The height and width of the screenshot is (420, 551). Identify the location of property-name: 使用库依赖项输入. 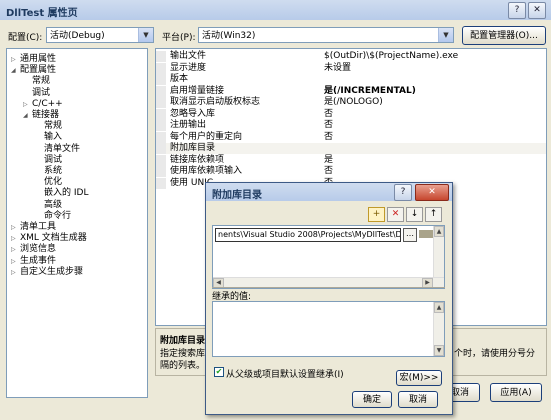
(206, 171).